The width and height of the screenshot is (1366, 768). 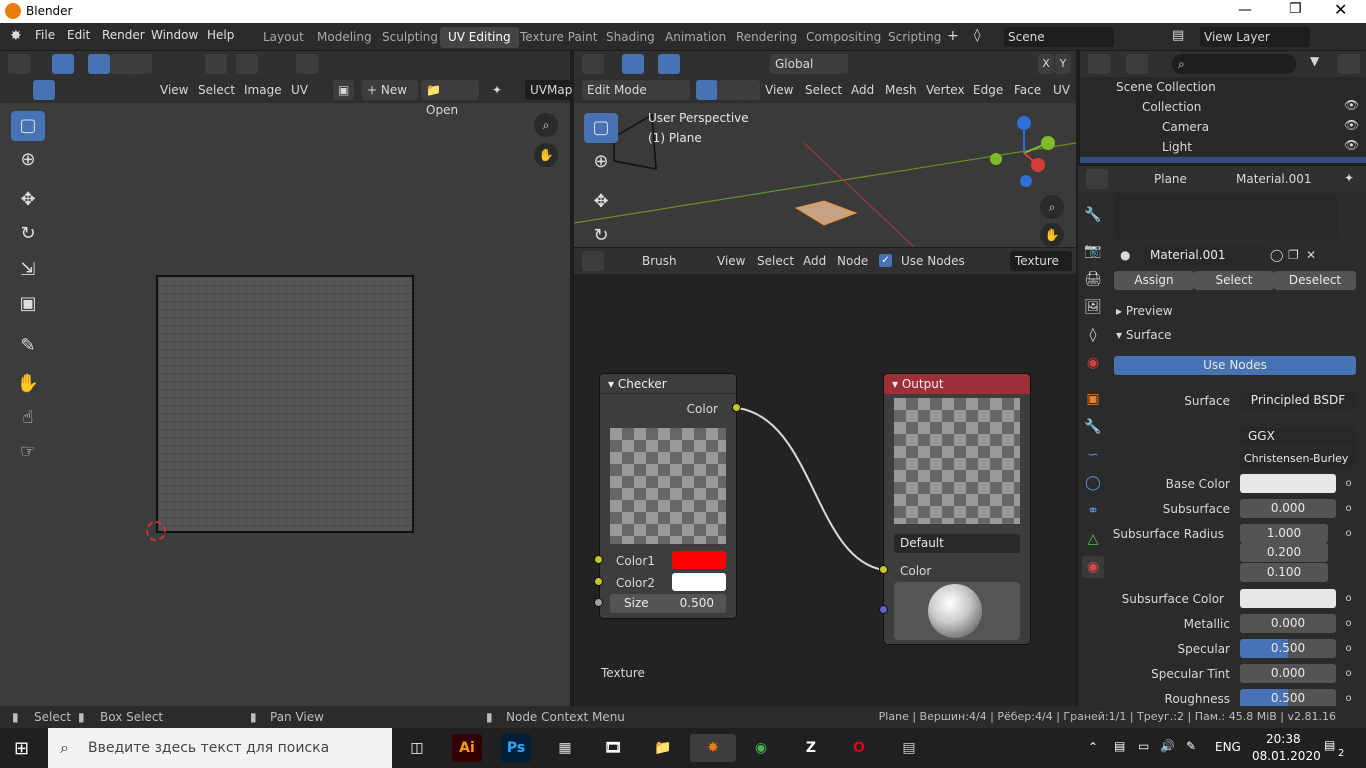 I want to click on uv-grid, so click(x=285, y=404).